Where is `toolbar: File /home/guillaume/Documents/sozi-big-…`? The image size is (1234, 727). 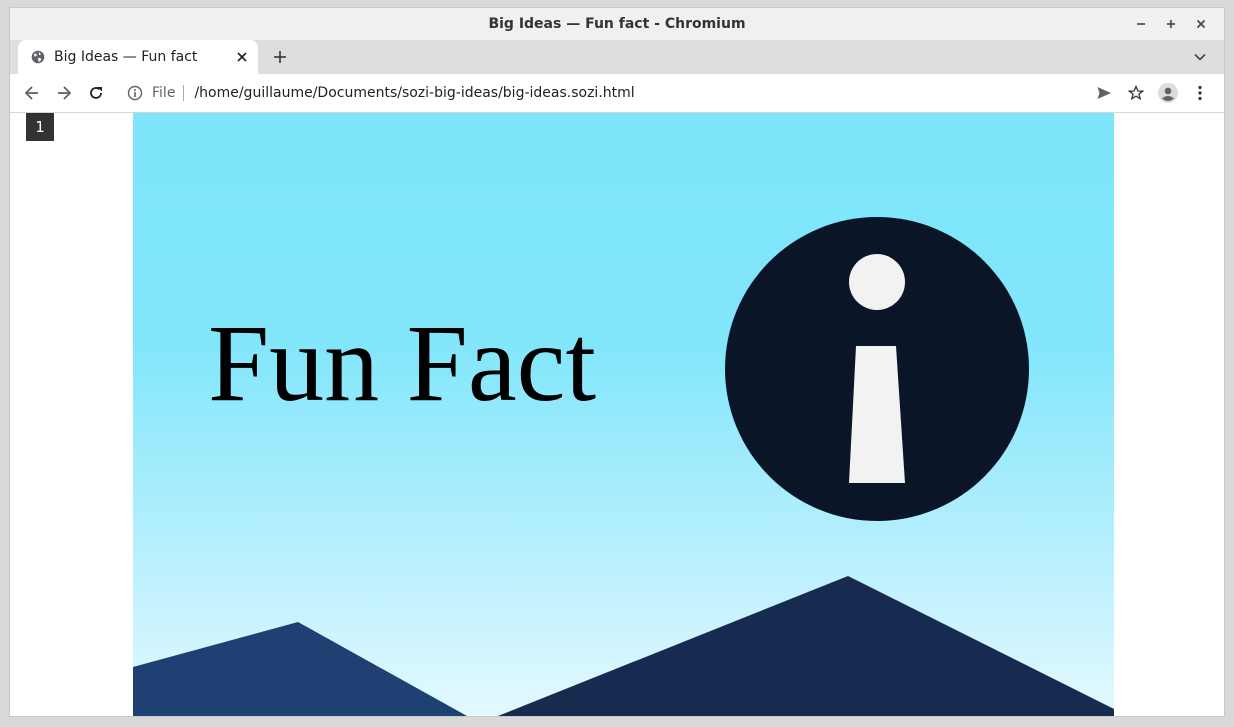
toolbar: File /home/guillaume/Documents/sozi-big-… is located at coordinates (617, 93).